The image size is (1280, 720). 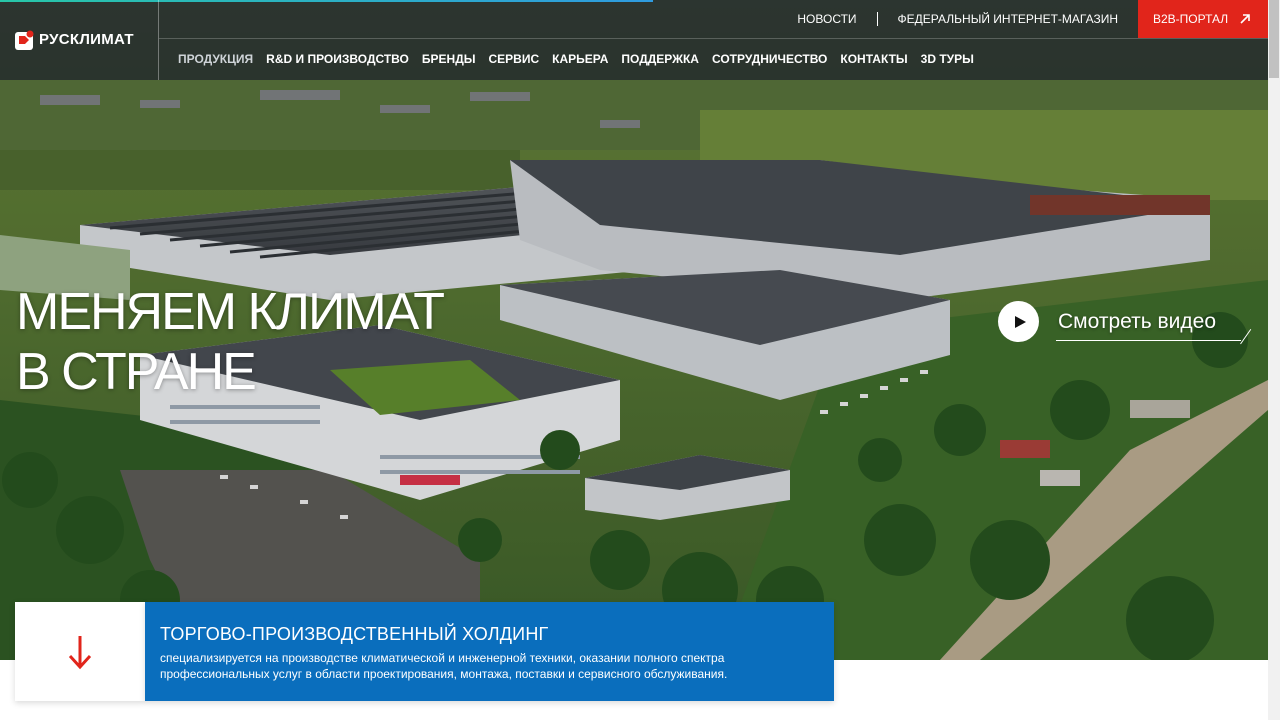 What do you see at coordinates (449, 59) in the screenshot?
I see `nav-item-brands: БРЕНДЫ` at bounding box center [449, 59].